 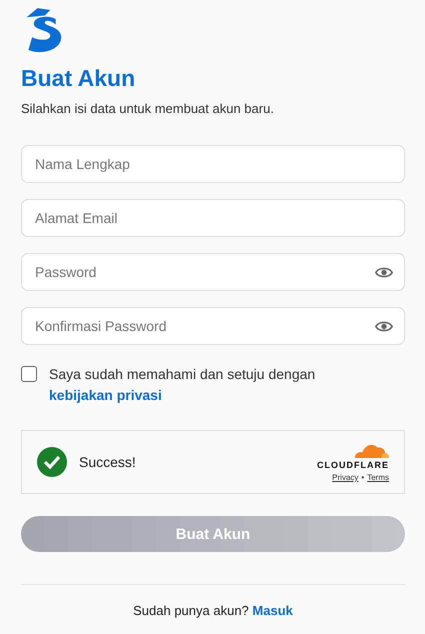 I want to click on terms-link: Terms, so click(x=378, y=477).